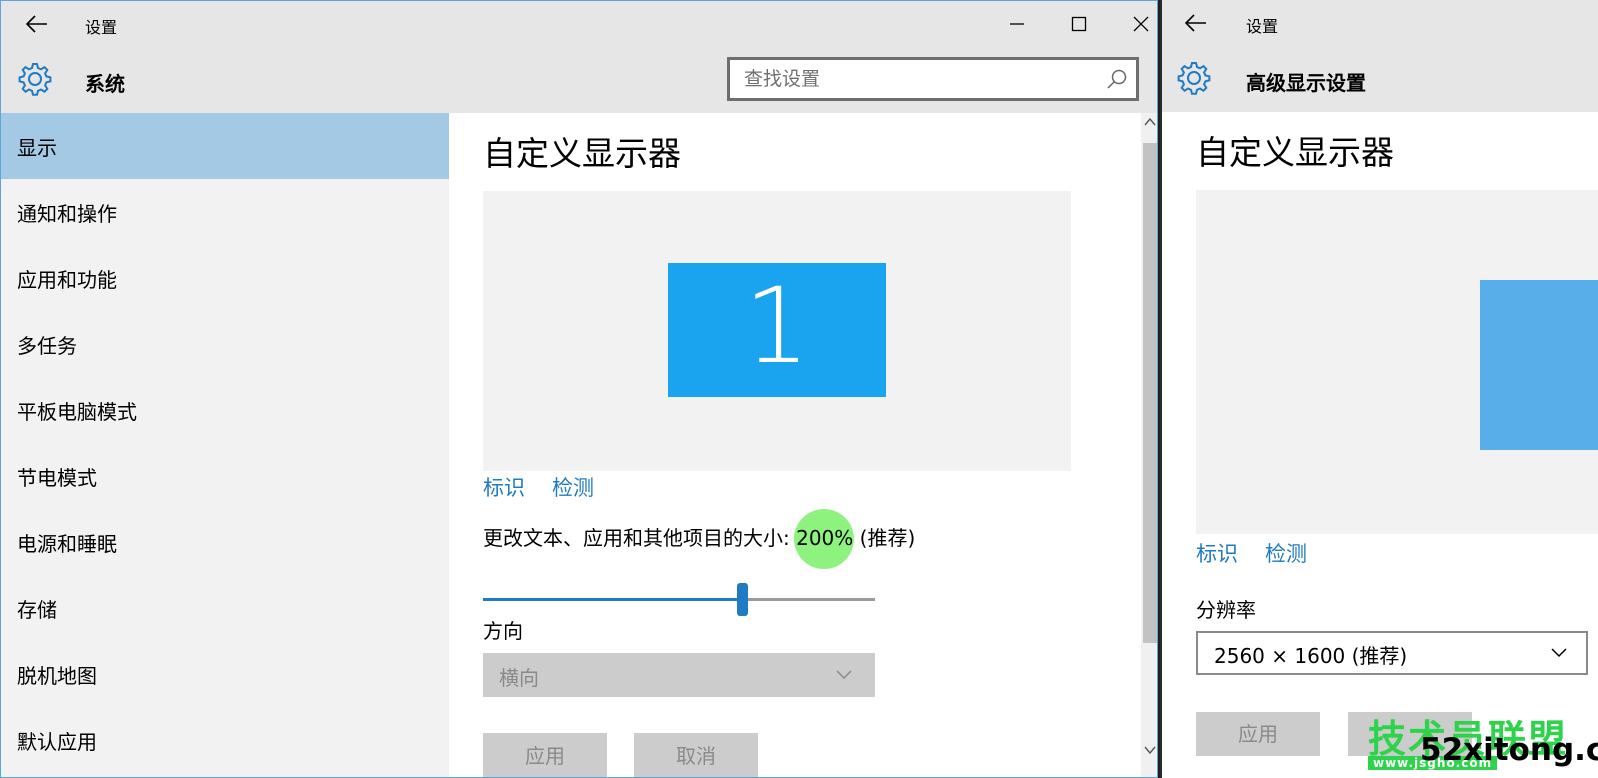  I want to click on sidebar-item-label: 显示, so click(37, 148).